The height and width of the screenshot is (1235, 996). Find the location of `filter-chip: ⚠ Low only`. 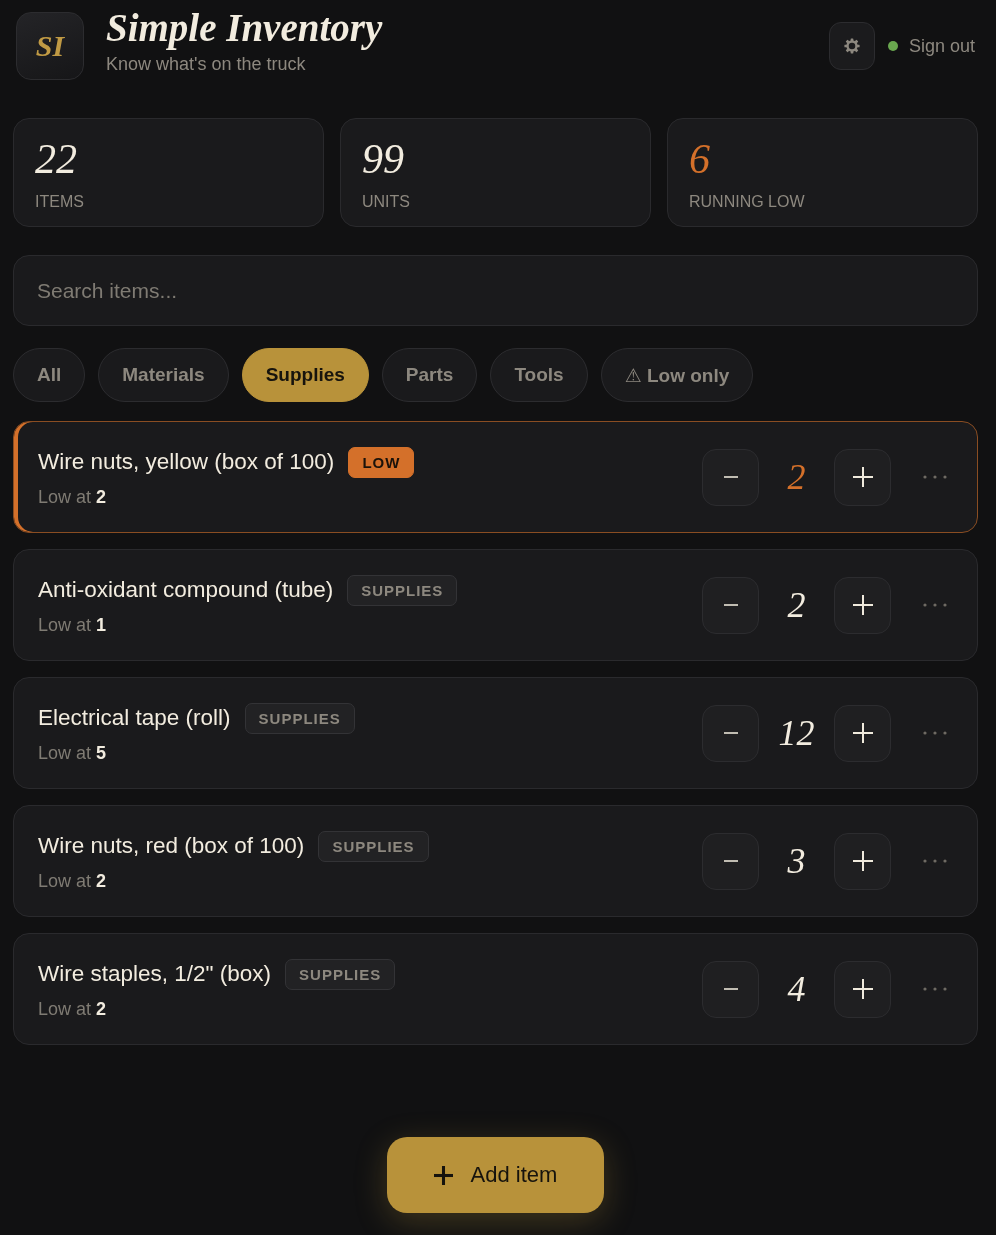

filter-chip: ⚠ Low only is located at coordinates (677, 375).